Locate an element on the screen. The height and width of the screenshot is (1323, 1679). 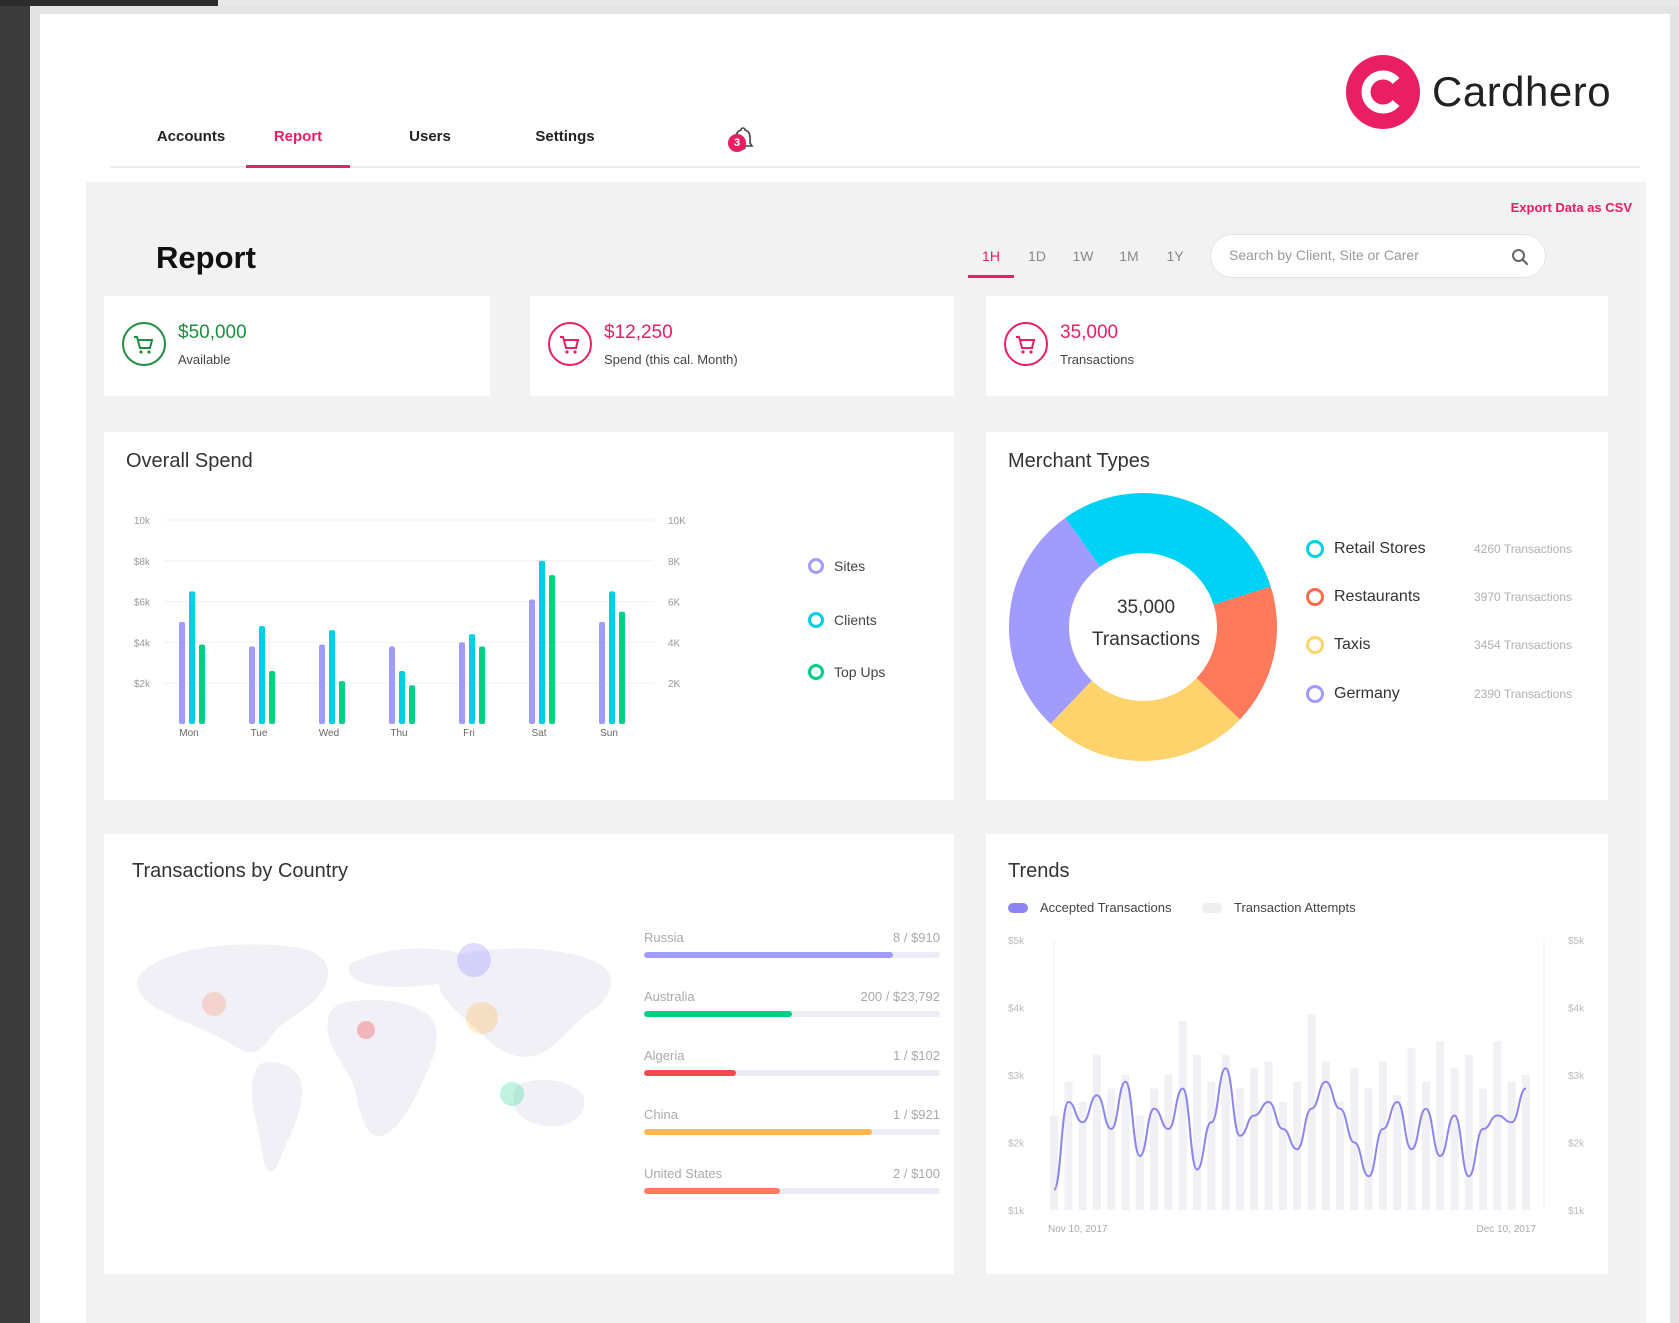
legend-label: Accepted Transactions is located at coordinates (1106, 907).